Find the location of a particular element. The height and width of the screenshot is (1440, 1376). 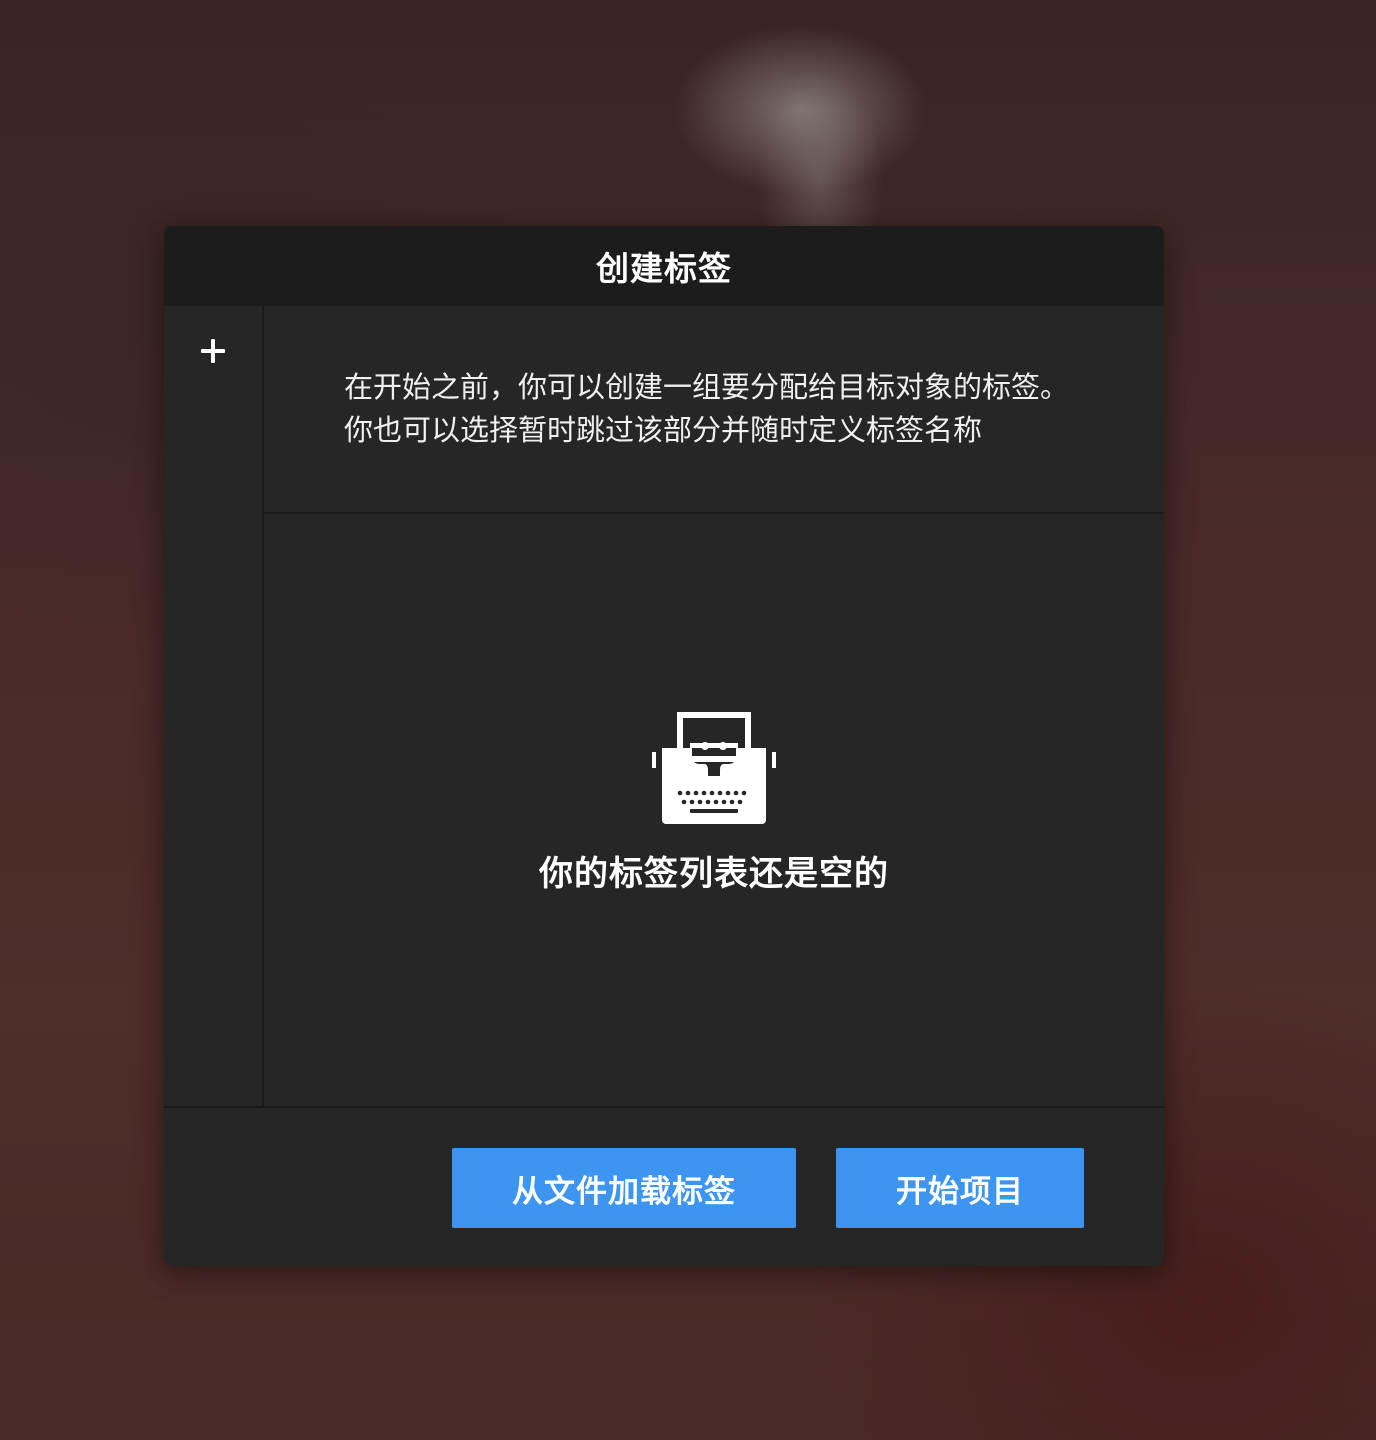

load-labels-from-file-button: 从文件加载标签 is located at coordinates (624, 1188).